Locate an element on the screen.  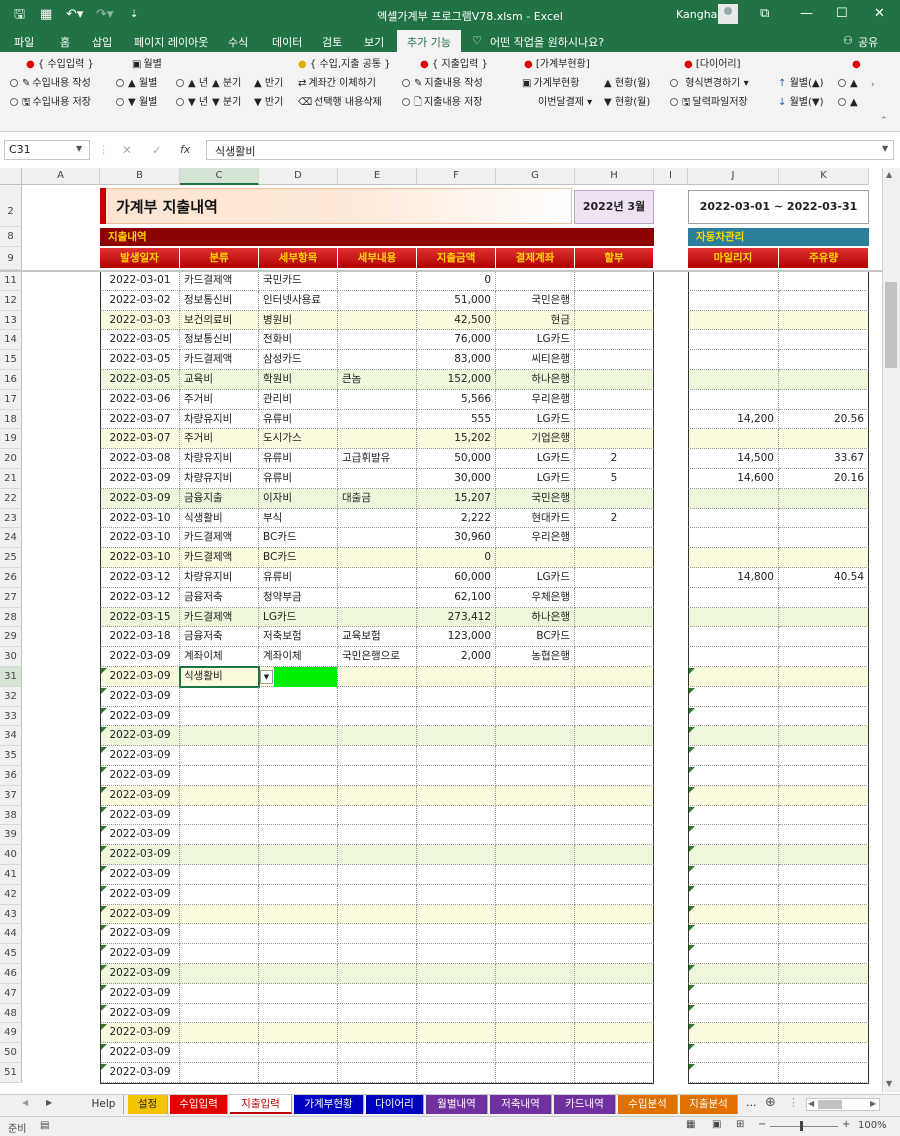
cell-mile: 14,500 is located at coordinates (733, 459).